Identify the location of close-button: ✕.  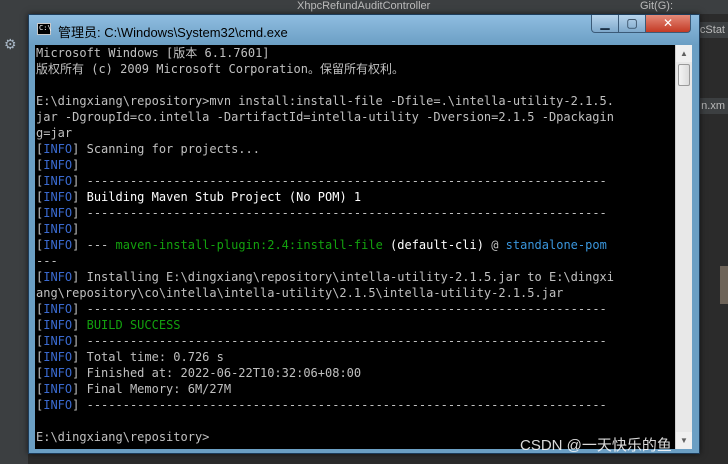
(668, 24).